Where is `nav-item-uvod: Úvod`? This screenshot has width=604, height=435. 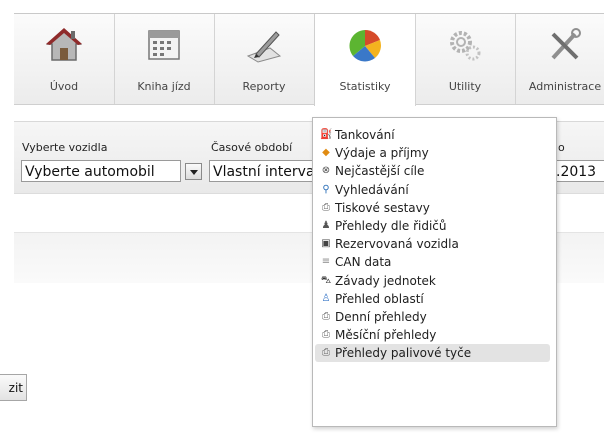 nav-item-uvod: Úvod is located at coordinates (64, 59).